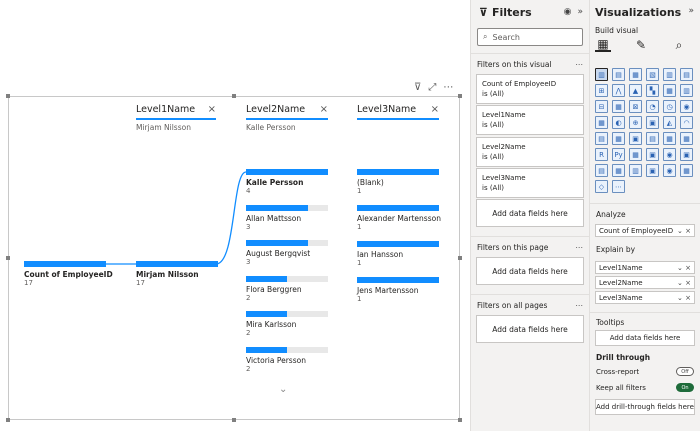 The height and width of the screenshot is (431, 700). What do you see at coordinates (398, 290) in the screenshot?
I see `tree-node: Jens Martensson 1` at bounding box center [398, 290].